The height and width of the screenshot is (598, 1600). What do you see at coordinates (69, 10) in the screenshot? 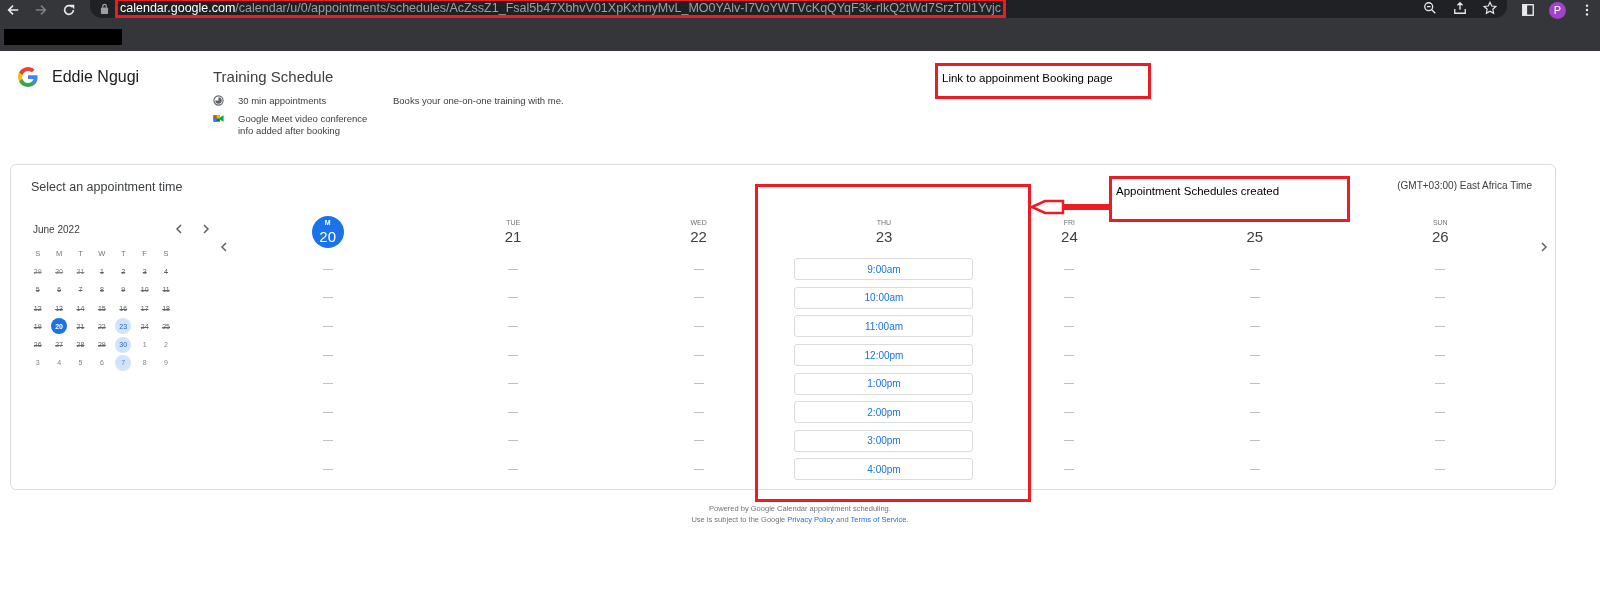
I see `reload-icon` at bounding box center [69, 10].